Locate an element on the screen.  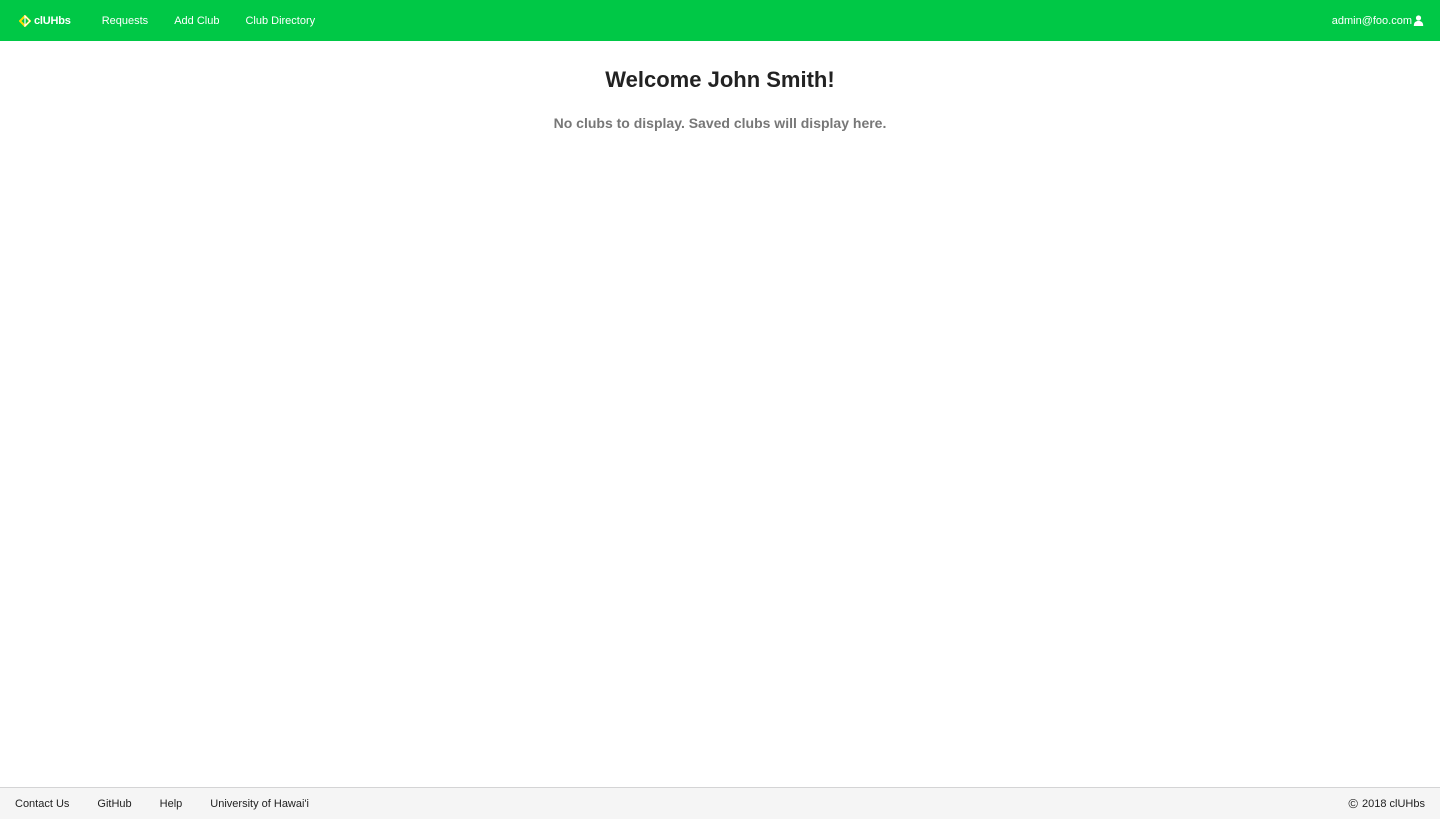
footer-link-university: University of Hawai'i is located at coordinates (259, 804).